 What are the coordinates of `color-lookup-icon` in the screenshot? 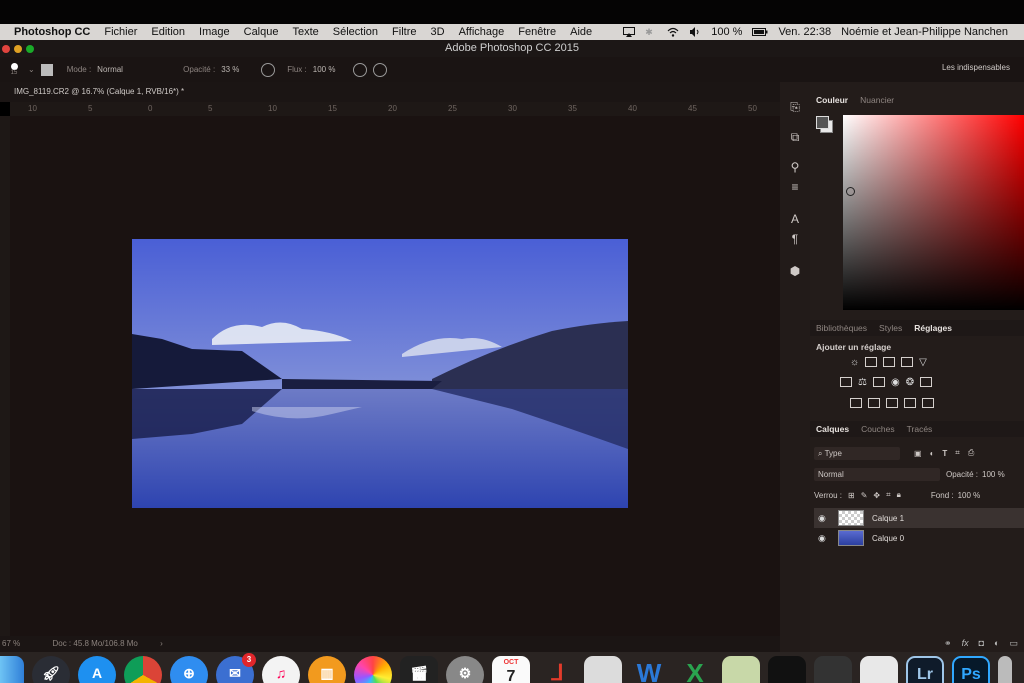 It's located at (926, 382).